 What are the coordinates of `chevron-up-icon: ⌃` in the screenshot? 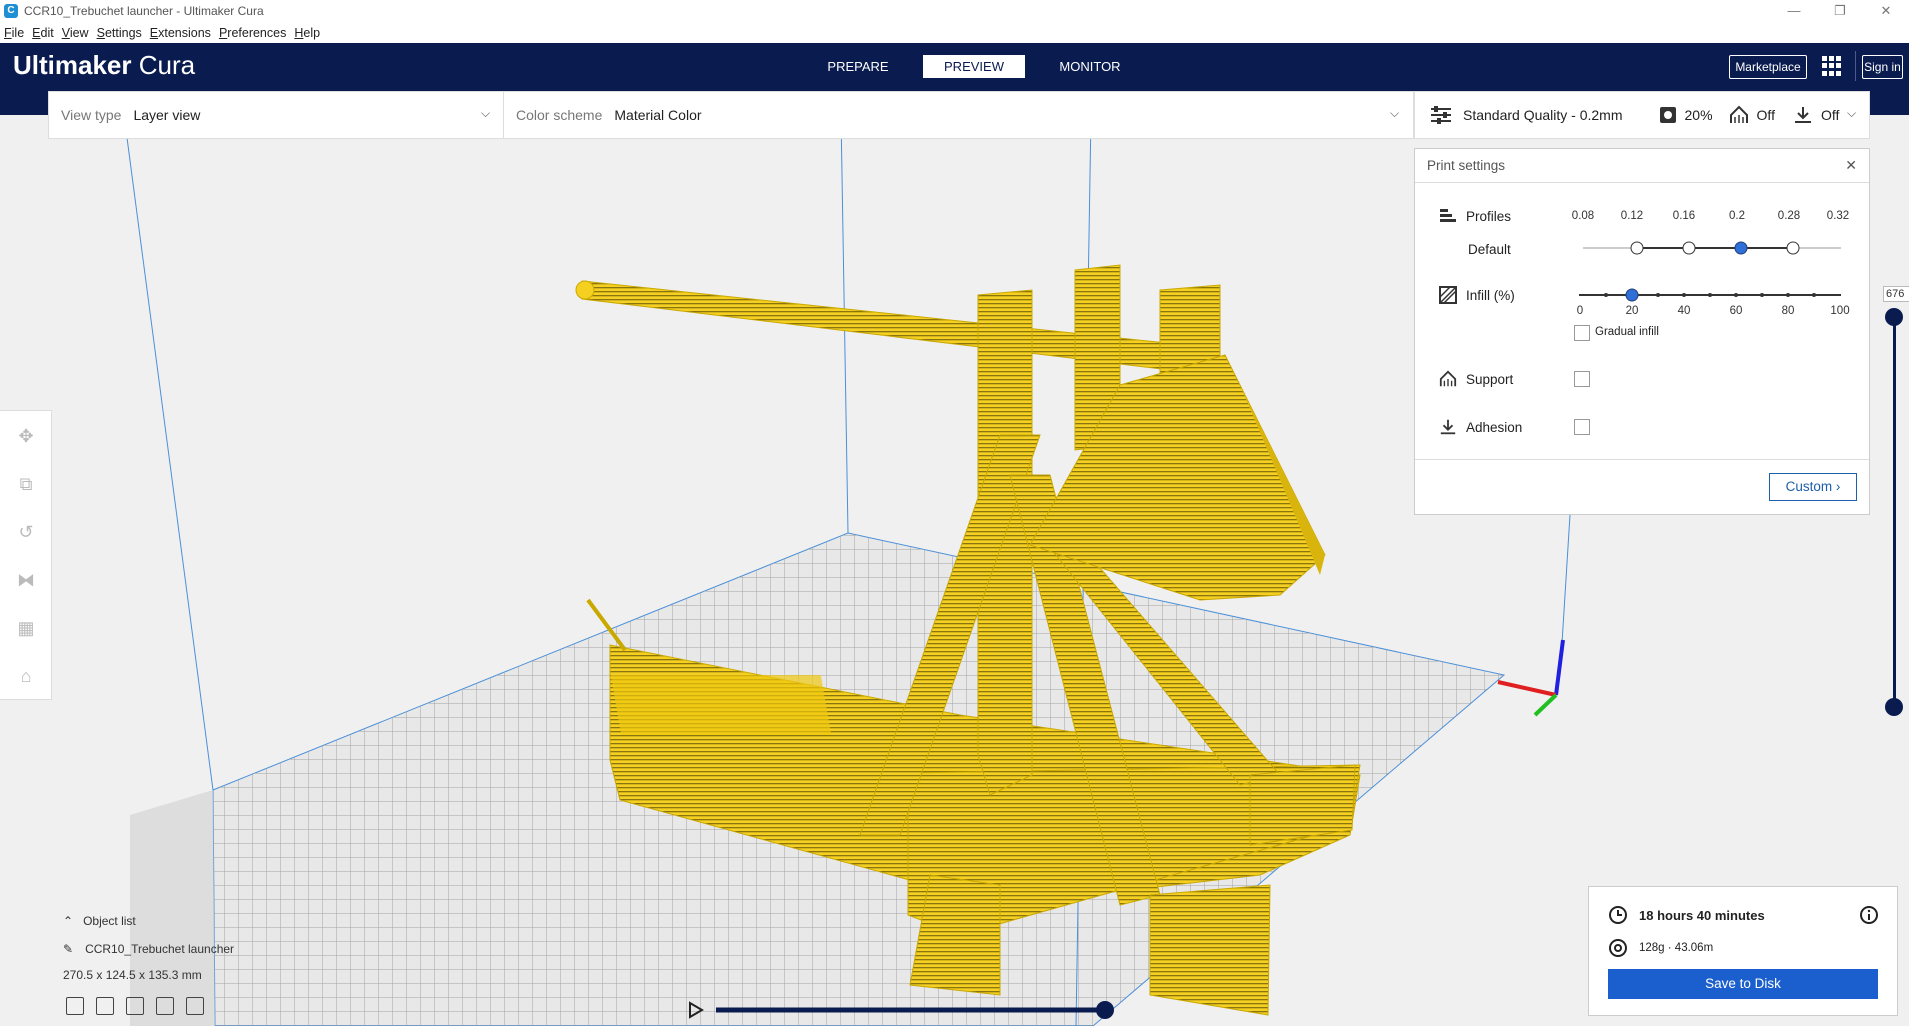 It's located at (68, 921).